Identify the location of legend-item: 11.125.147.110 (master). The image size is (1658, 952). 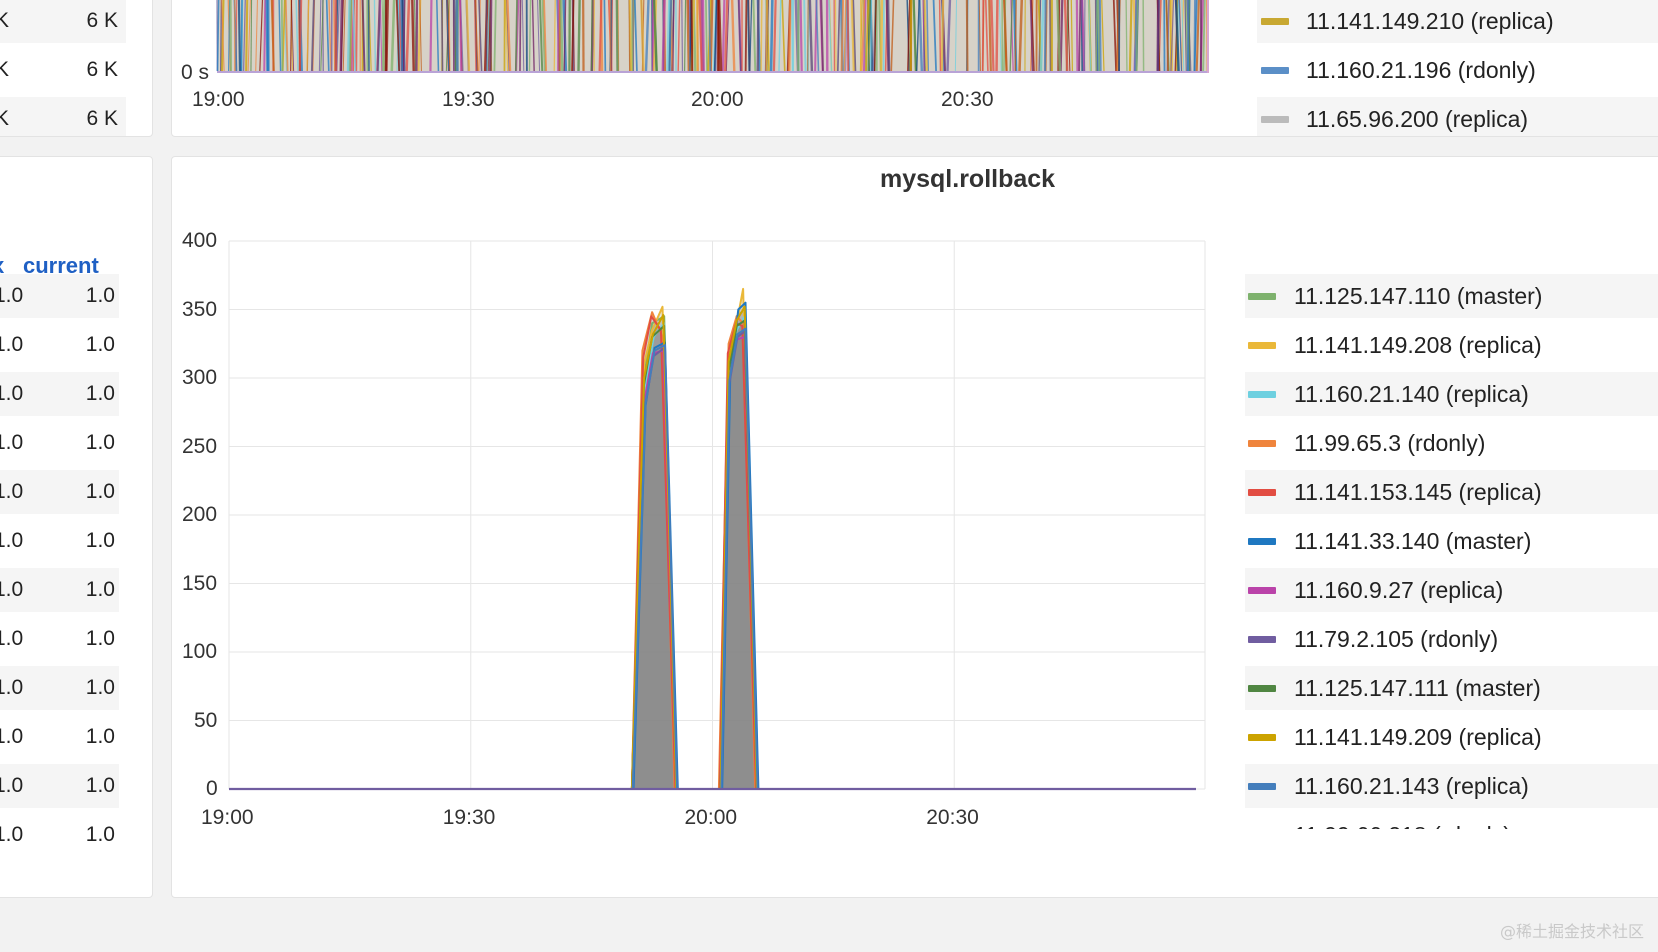
(1451, 296).